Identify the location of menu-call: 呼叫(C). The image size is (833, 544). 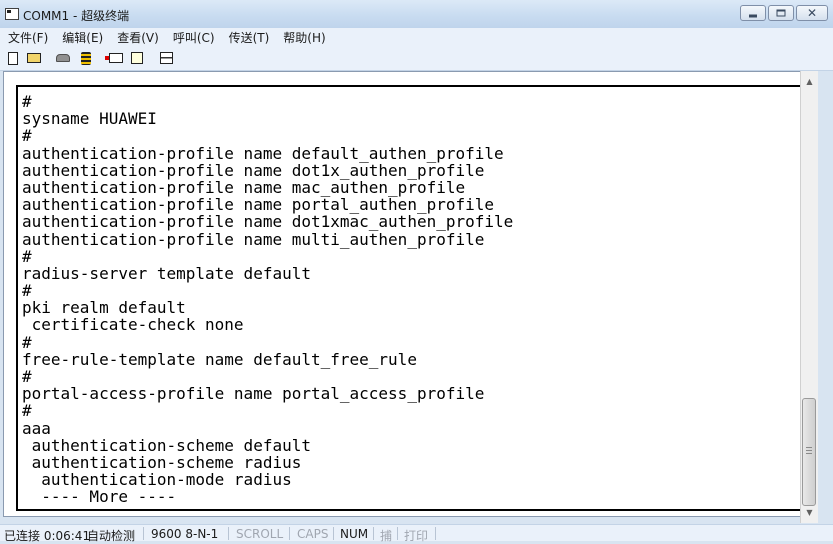
(193, 36).